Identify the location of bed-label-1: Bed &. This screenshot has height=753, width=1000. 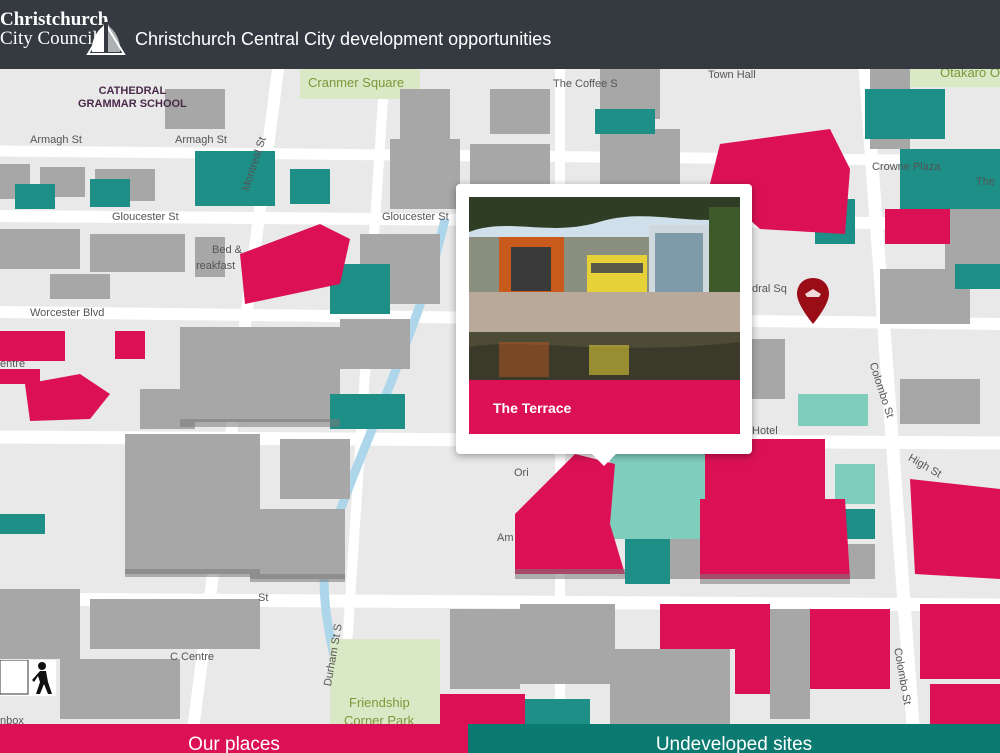
(227, 250).